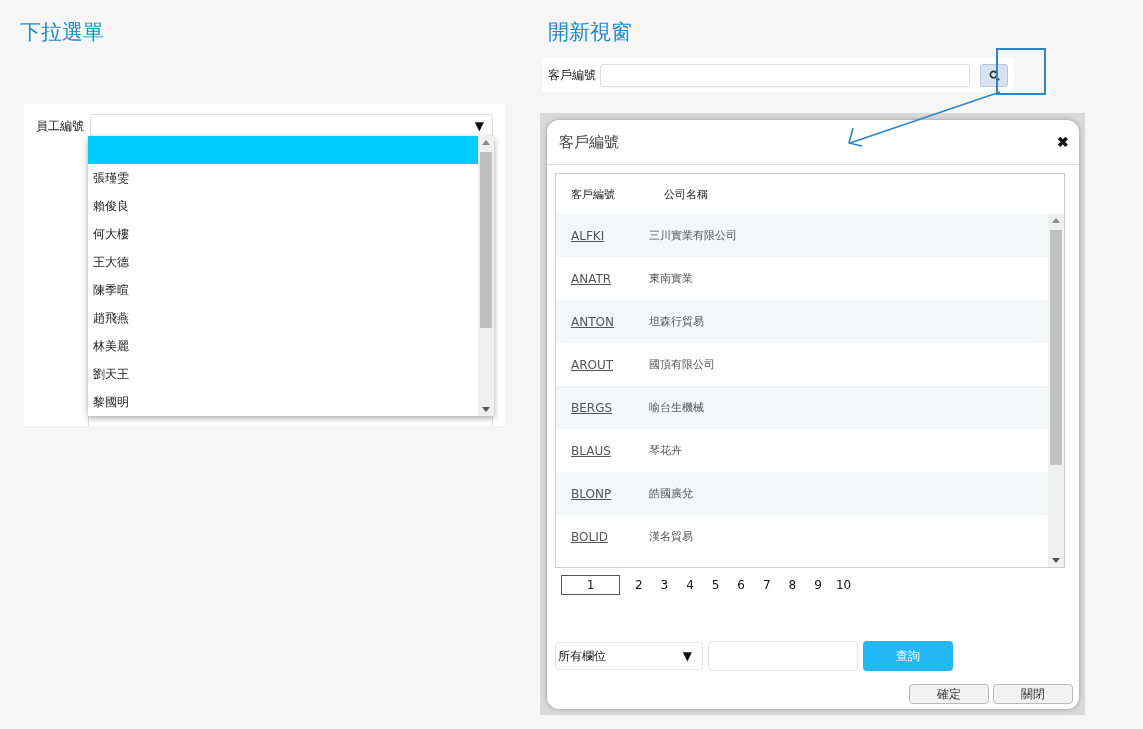  Describe the element at coordinates (843, 585) in the screenshot. I see `page-link: 10` at that location.